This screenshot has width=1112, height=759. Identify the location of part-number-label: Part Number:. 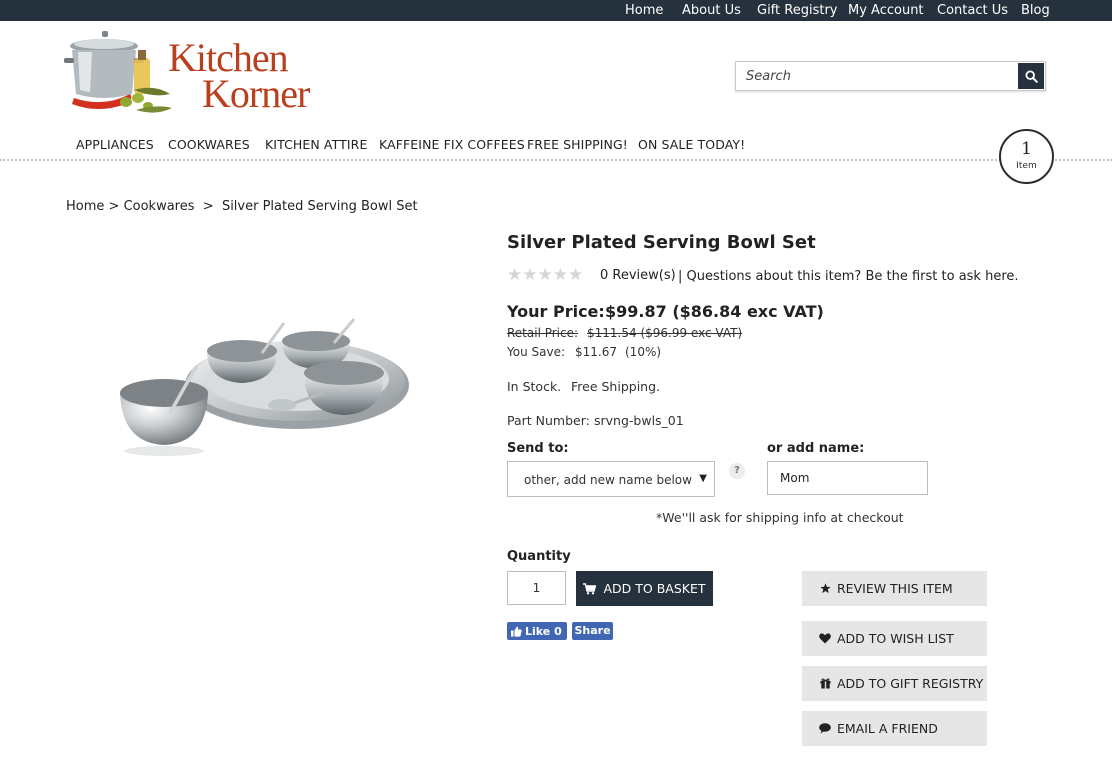
(548, 420).